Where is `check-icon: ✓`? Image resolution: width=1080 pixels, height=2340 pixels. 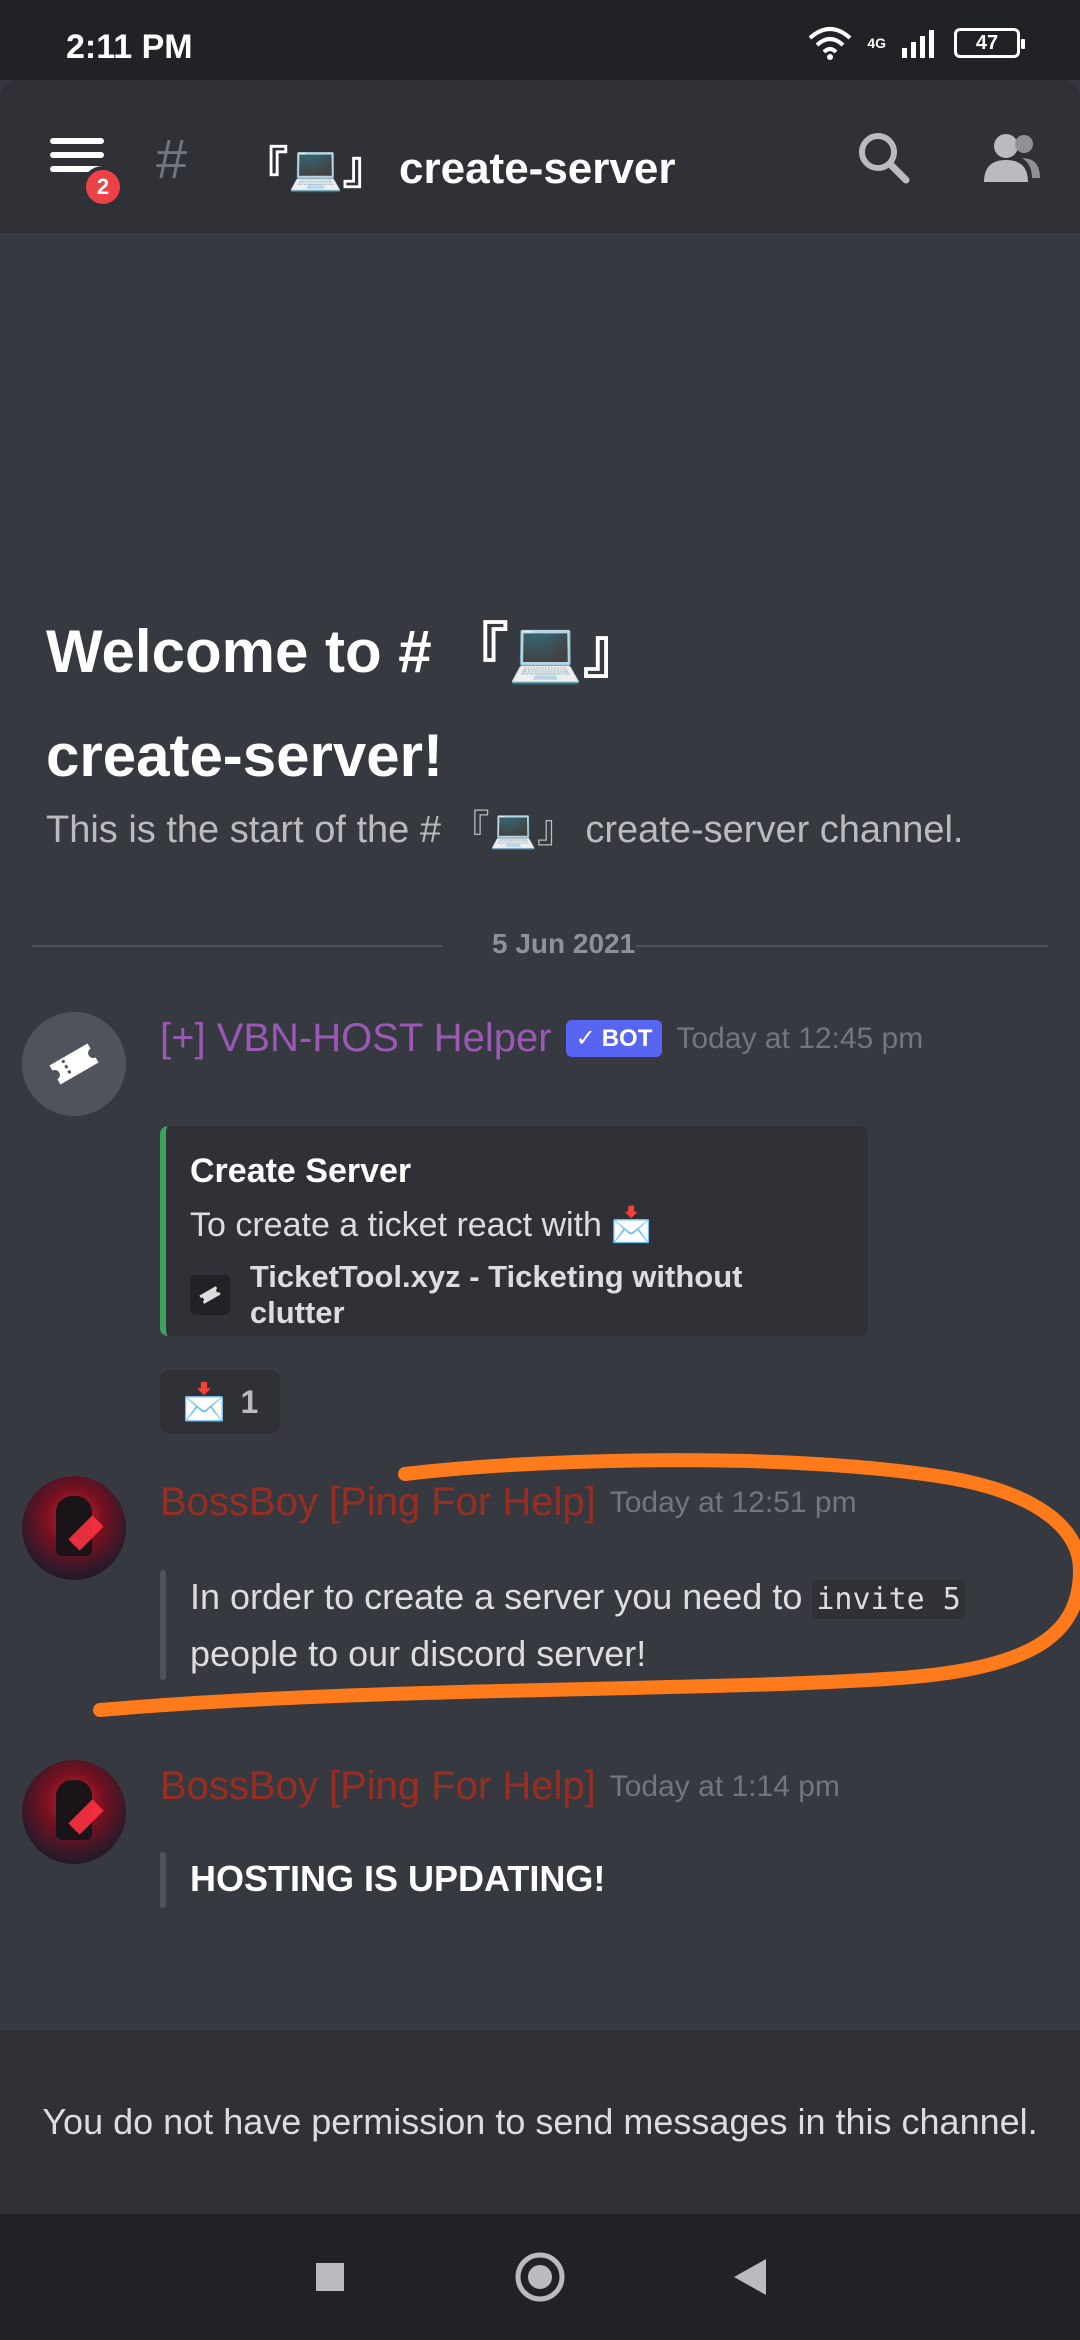
check-icon: ✓ is located at coordinates (585, 1038).